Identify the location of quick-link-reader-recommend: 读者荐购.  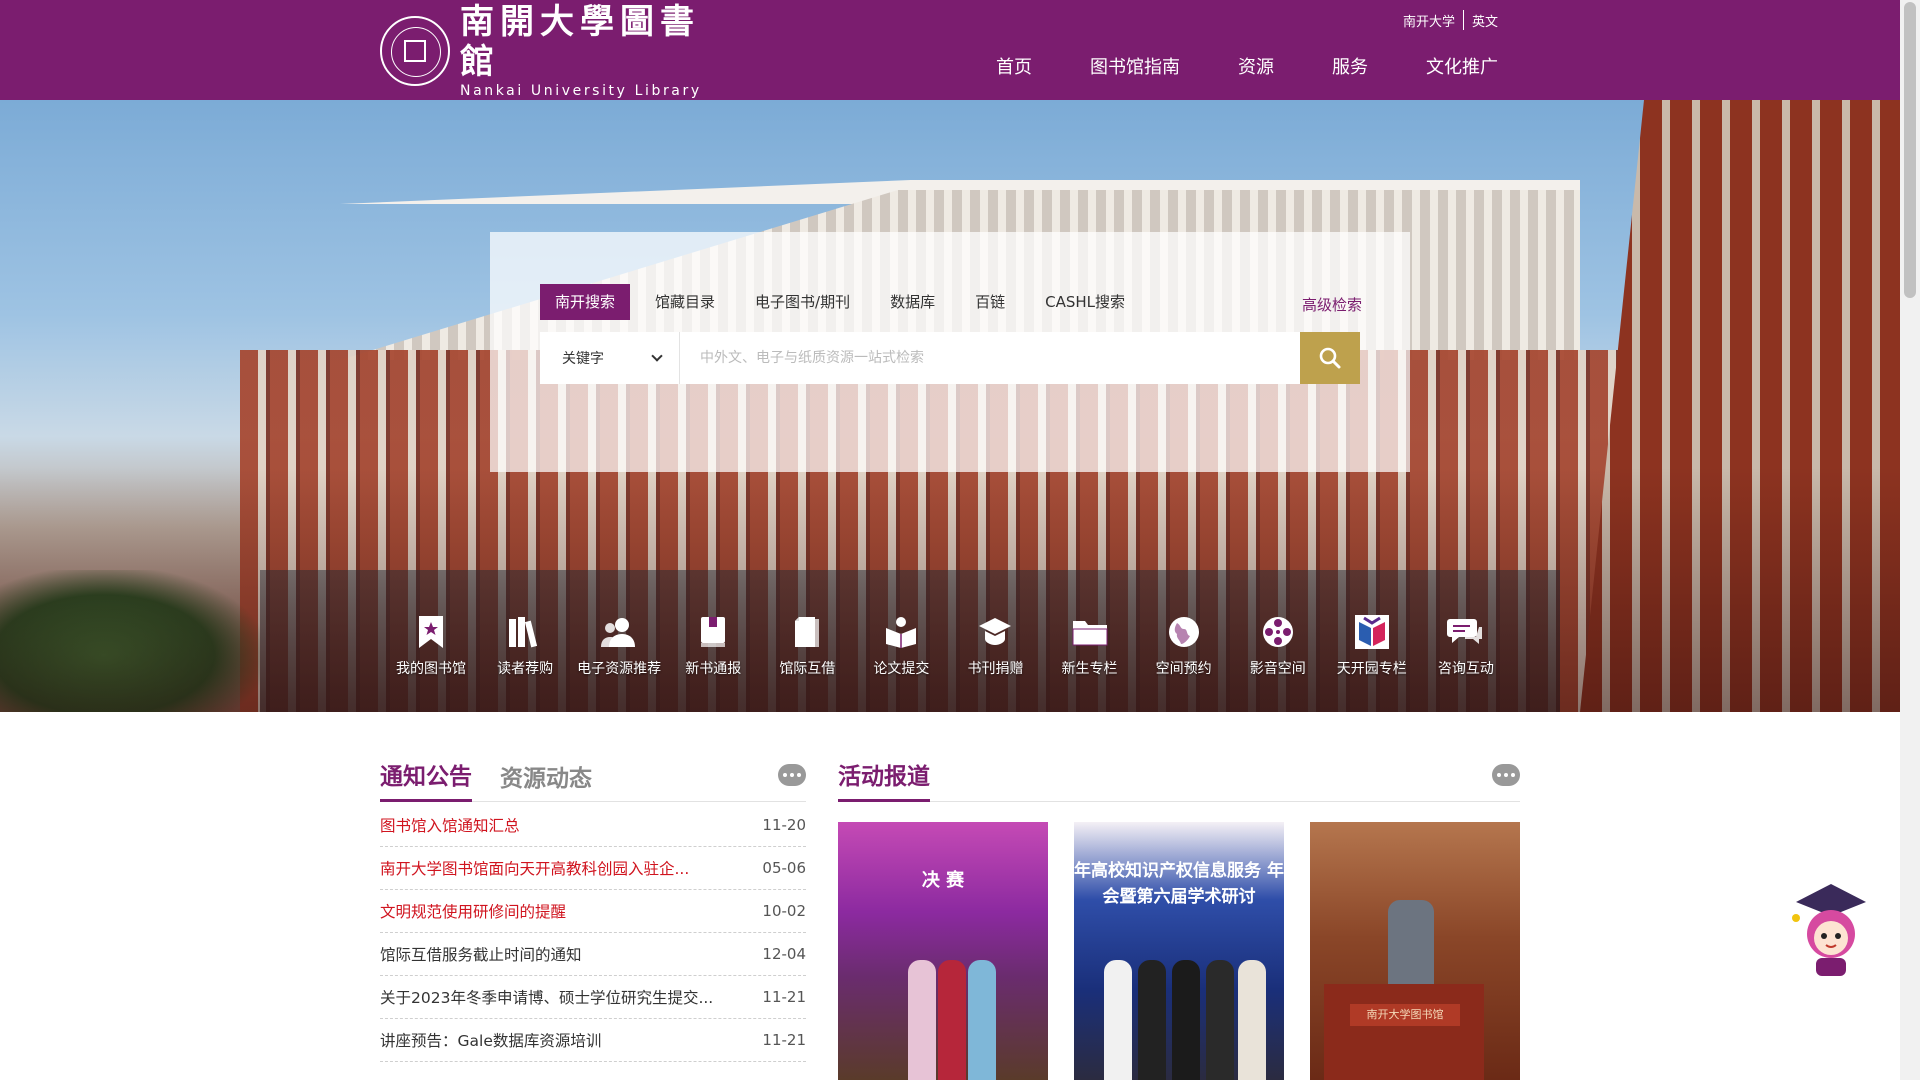
(525, 652).